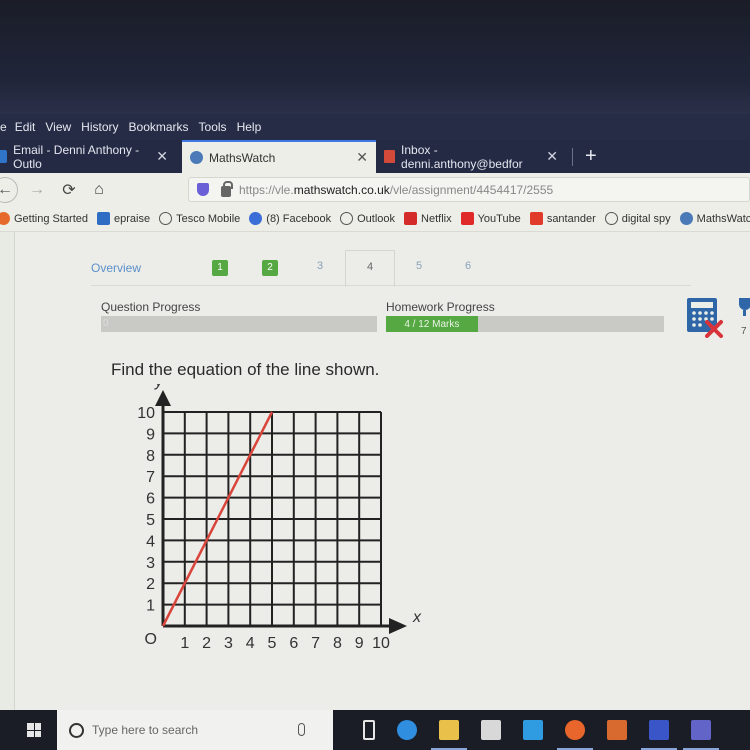 The height and width of the screenshot is (750, 750). What do you see at coordinates (369, 730) in the screenshot?
I see `task-view-icon` at bounding box center [369, 730].